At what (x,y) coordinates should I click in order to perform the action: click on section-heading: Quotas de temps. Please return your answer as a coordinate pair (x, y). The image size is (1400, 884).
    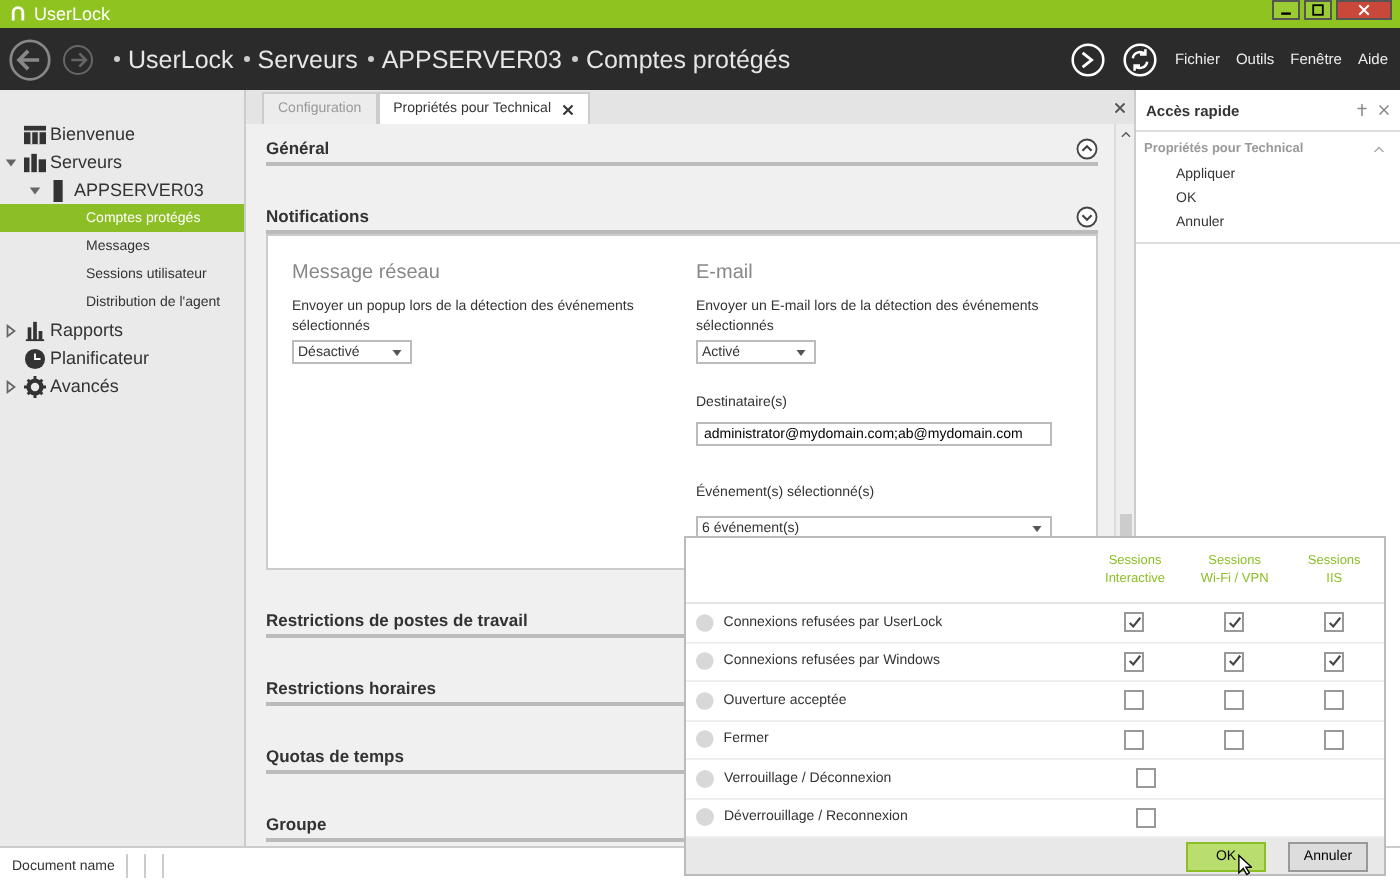
    Looking at the image, I should click on (335, 756).